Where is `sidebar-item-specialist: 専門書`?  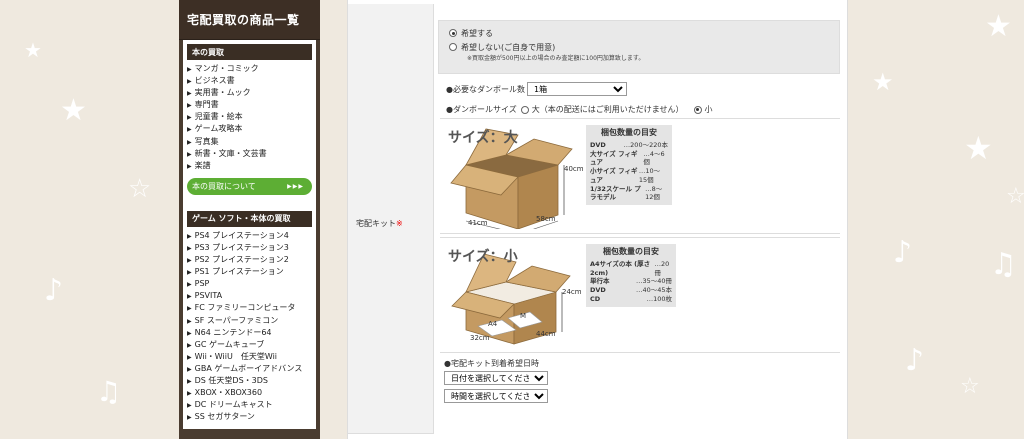
sidebar-item-specialist: 専門書 is located at coordinates (249, 105).